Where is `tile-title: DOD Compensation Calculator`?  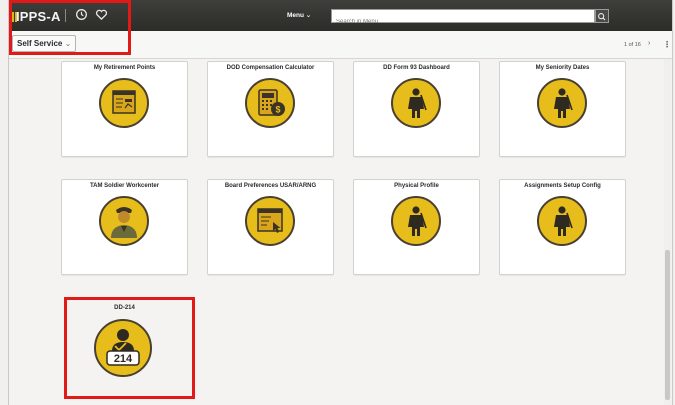
tile-title: DOD Compensation Calculator is located at coordinates (270, 68).